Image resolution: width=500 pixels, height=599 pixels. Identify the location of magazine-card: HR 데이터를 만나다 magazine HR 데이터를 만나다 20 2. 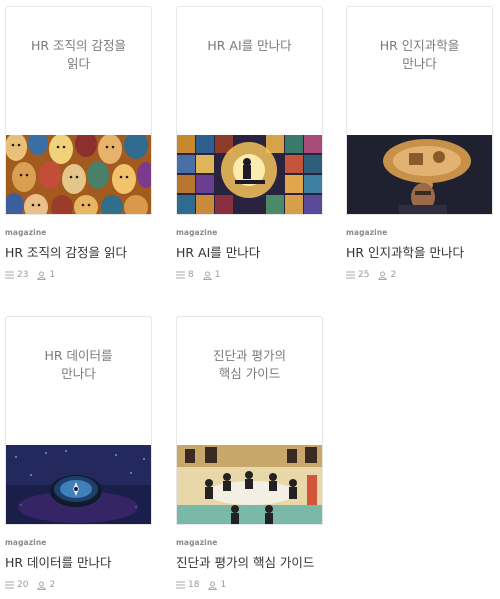
(78, 453).